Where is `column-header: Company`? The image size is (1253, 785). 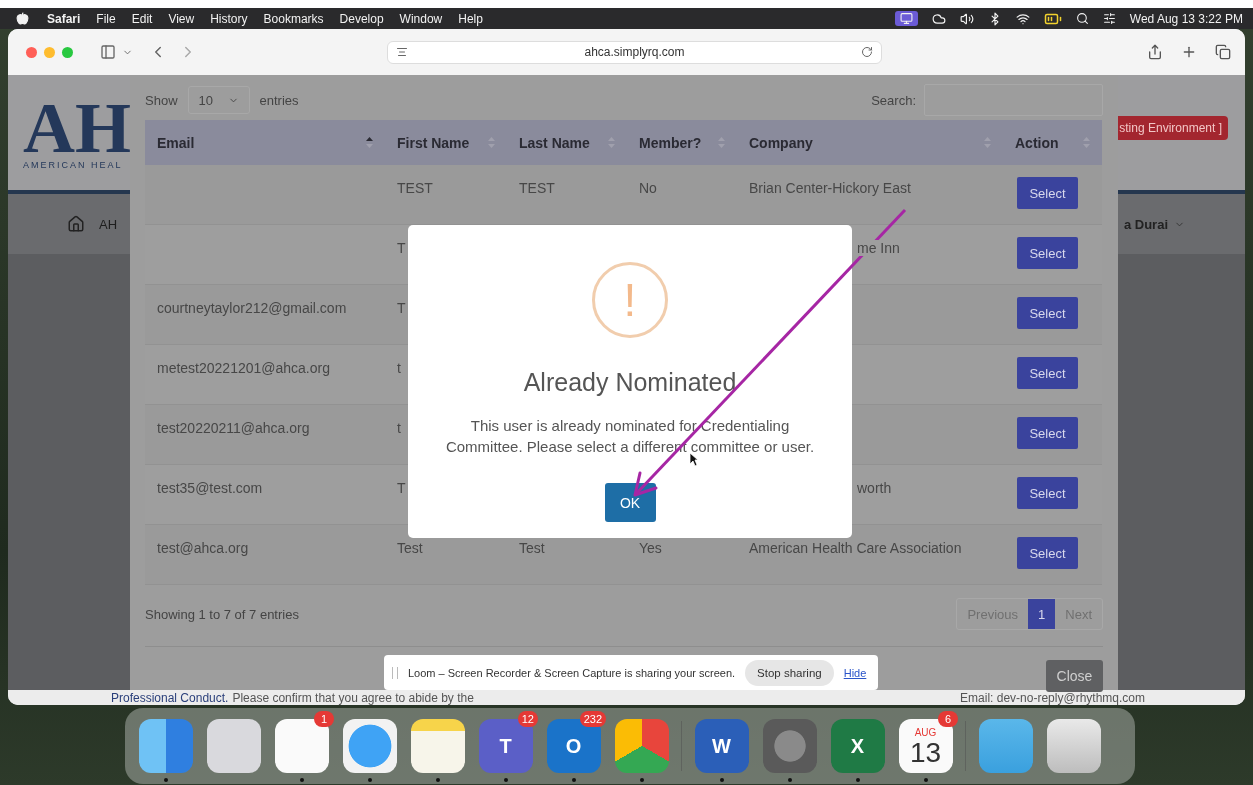
column-header: Company is located at coordinates (870, 142).